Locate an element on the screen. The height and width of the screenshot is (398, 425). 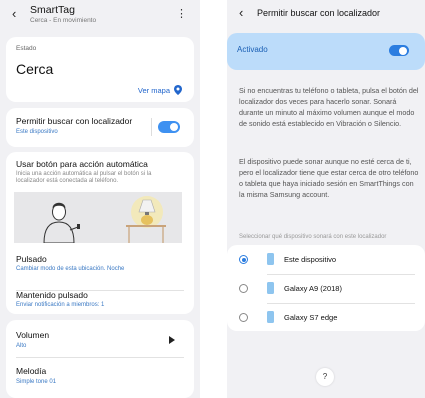
status-value: Cerca is located at coordinates (35, 69).